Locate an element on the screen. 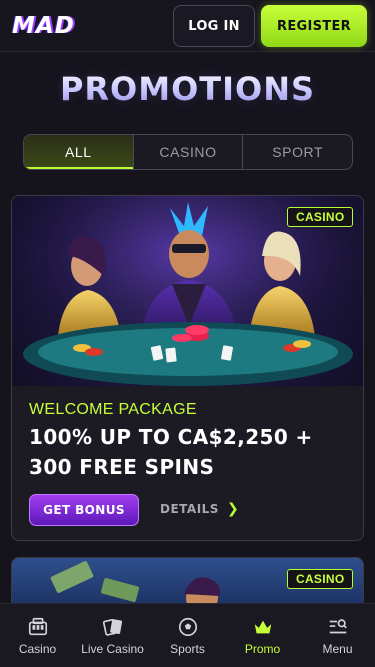 This screenshot has width=375, height=667. tab-casino: CASINO is located at coordinates (189, 152).